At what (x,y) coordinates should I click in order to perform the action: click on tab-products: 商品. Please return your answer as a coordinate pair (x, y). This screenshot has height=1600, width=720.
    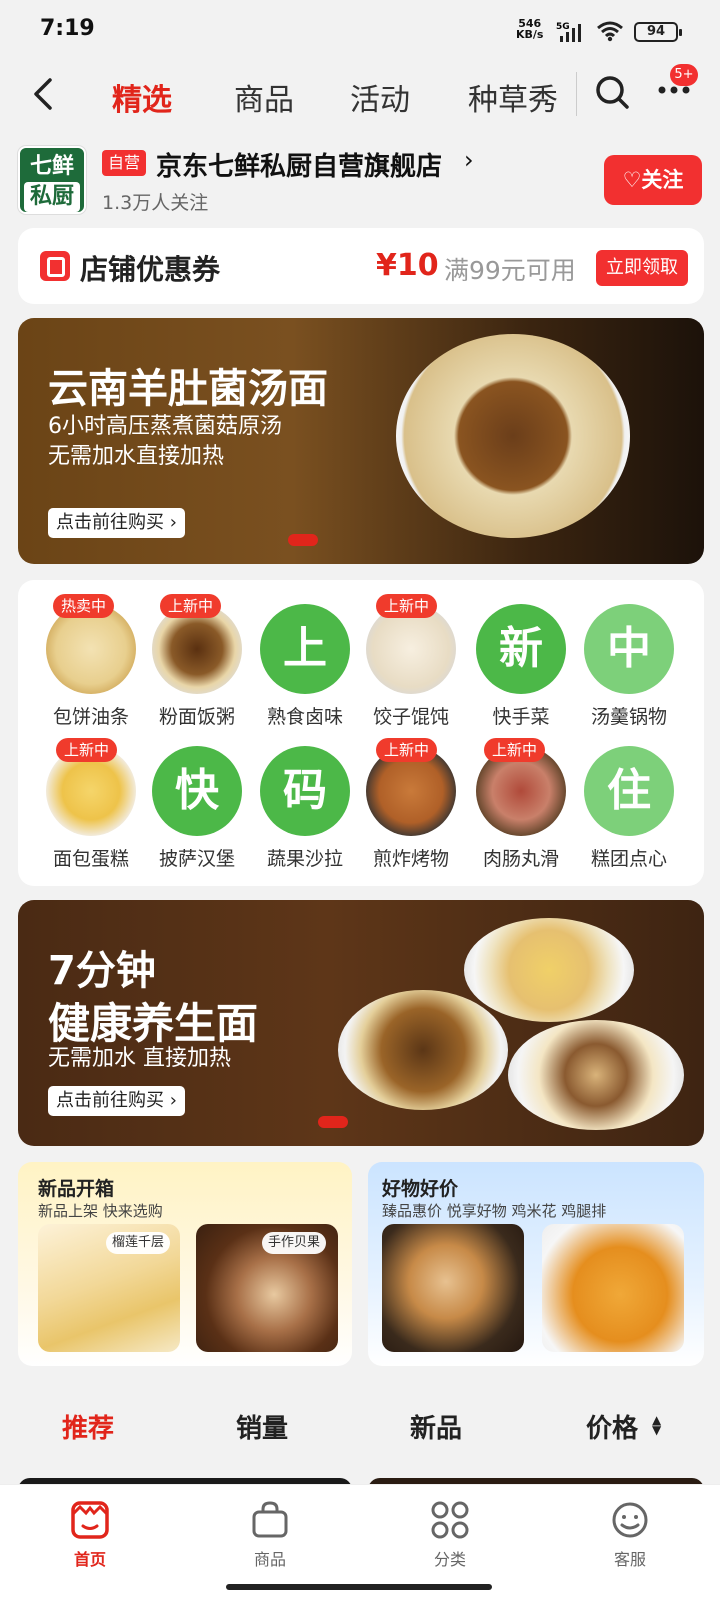
    Looking at the image, I should click on (264, 97).